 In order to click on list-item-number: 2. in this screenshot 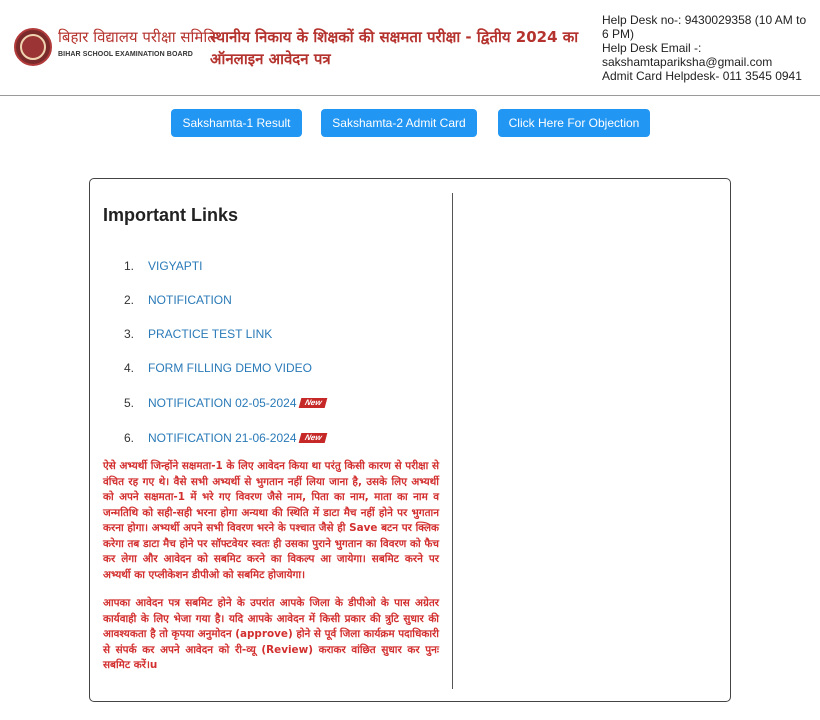, I will do `click(129, 300)`.